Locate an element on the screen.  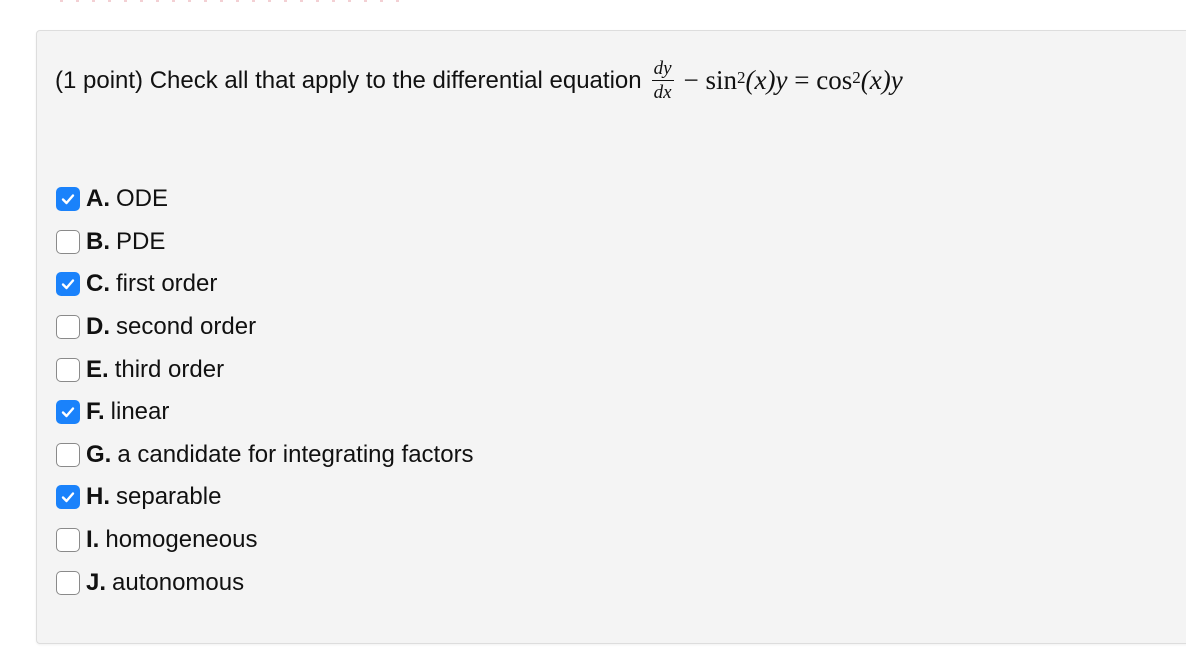
option-j: J. autonomous is located at coordinates (265, 582).